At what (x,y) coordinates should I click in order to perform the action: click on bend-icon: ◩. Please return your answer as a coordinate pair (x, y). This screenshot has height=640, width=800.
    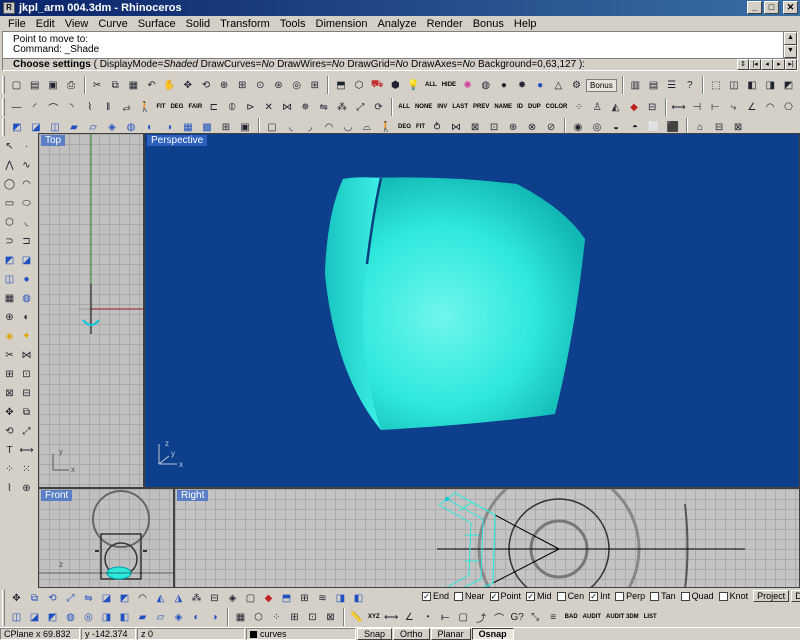
    Looking at the image, I should click on (788, 85).